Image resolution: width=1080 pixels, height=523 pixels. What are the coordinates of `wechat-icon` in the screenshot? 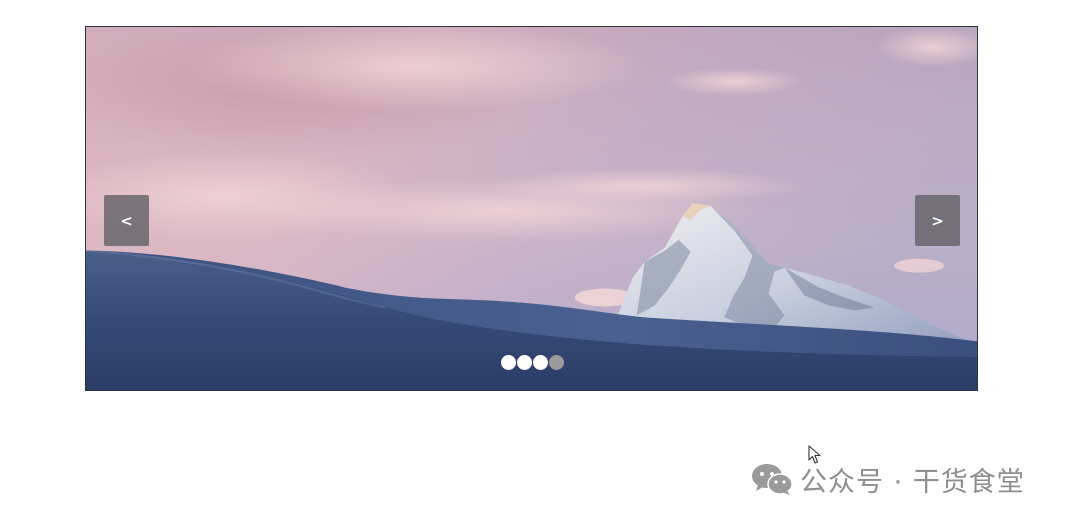 It's located at (772, 479).